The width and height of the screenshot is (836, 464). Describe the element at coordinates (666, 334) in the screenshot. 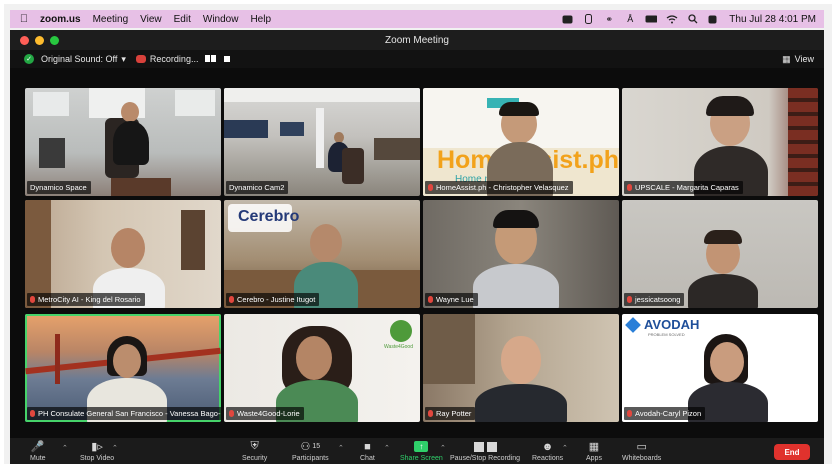

I see `avodah-tagline: PROBLEM SOLVED` at that location.